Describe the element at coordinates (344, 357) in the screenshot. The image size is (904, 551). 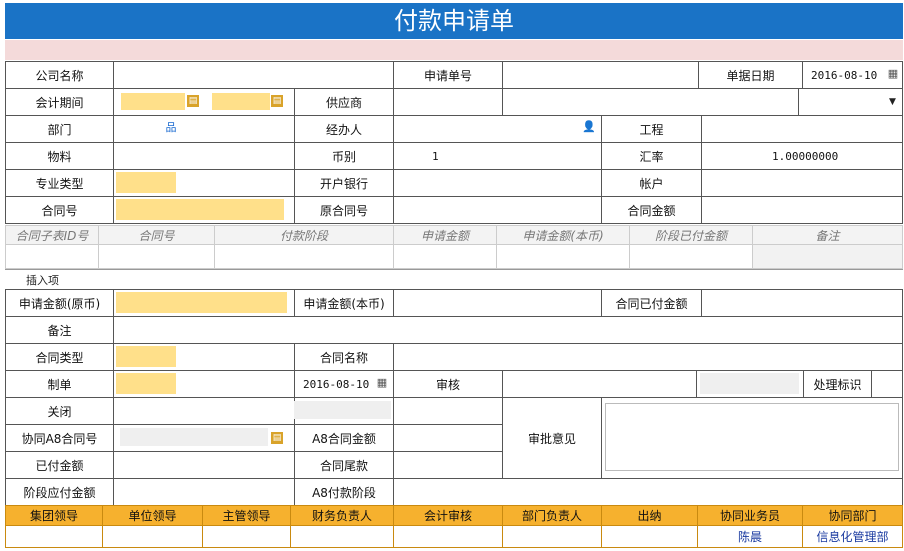
I see `contract-name-label: 合同名称` at that location.